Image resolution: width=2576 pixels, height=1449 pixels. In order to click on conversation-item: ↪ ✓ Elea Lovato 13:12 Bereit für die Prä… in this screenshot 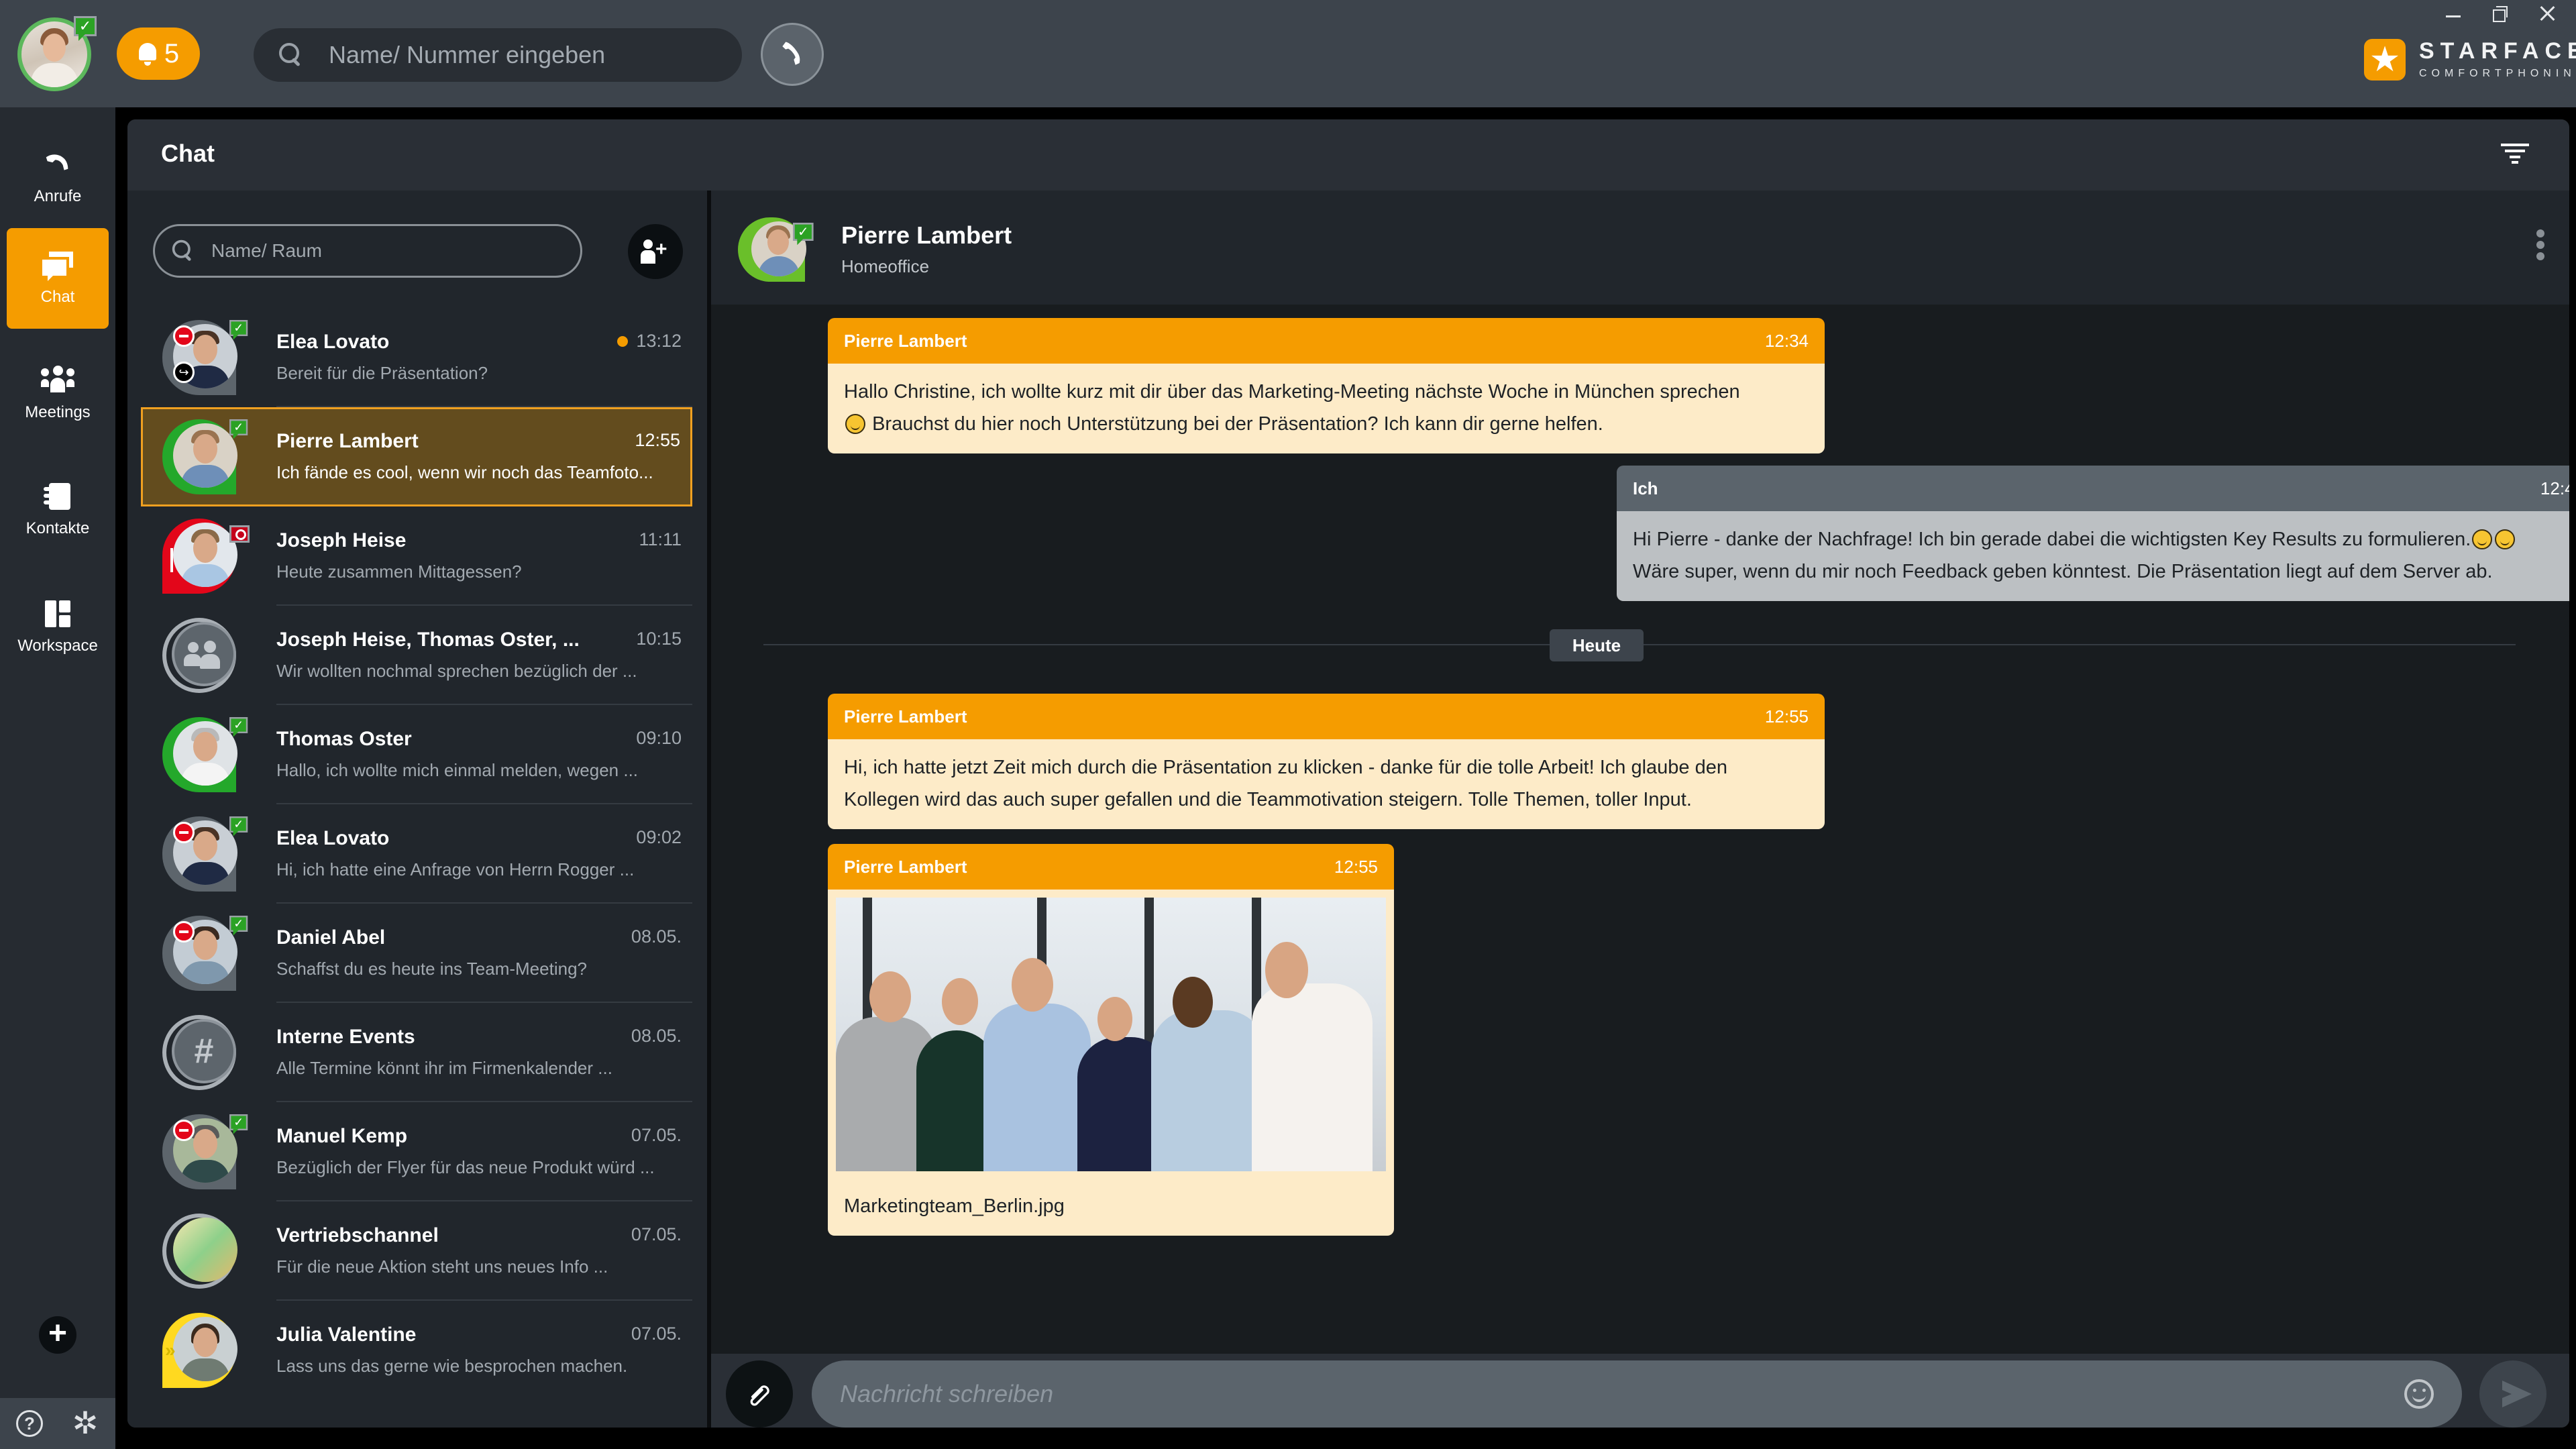, I will do `click(417, 357)`.